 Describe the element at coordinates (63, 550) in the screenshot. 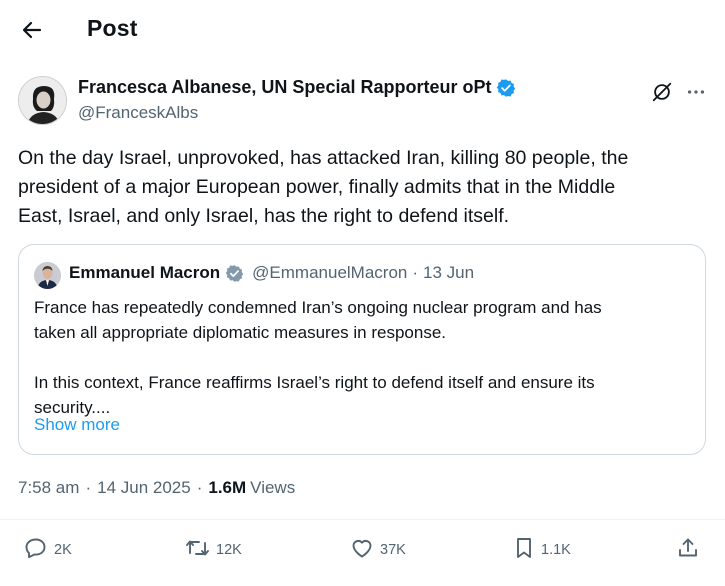

I see `reply-count: 2K` at that location.